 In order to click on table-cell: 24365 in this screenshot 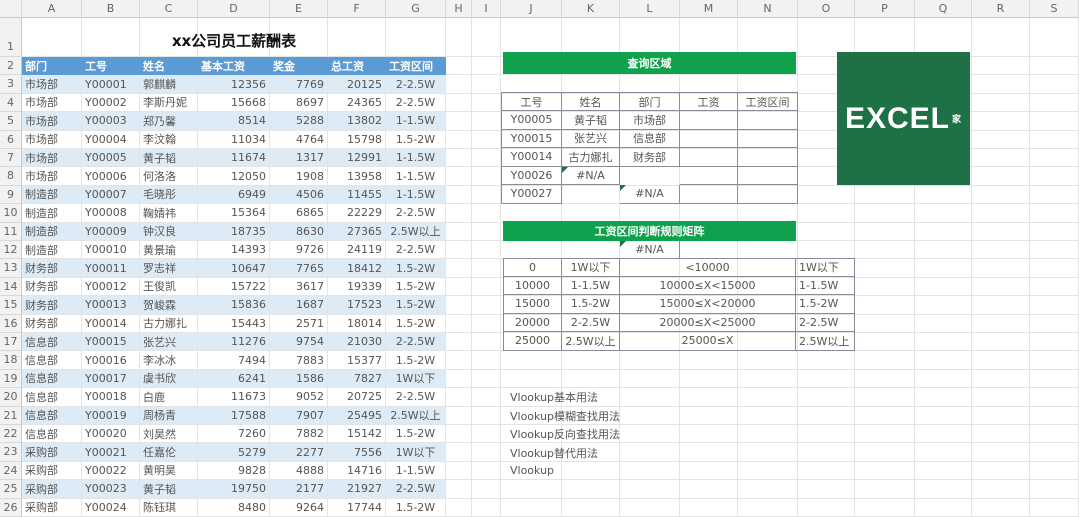, I will do `click(357, 103)`.